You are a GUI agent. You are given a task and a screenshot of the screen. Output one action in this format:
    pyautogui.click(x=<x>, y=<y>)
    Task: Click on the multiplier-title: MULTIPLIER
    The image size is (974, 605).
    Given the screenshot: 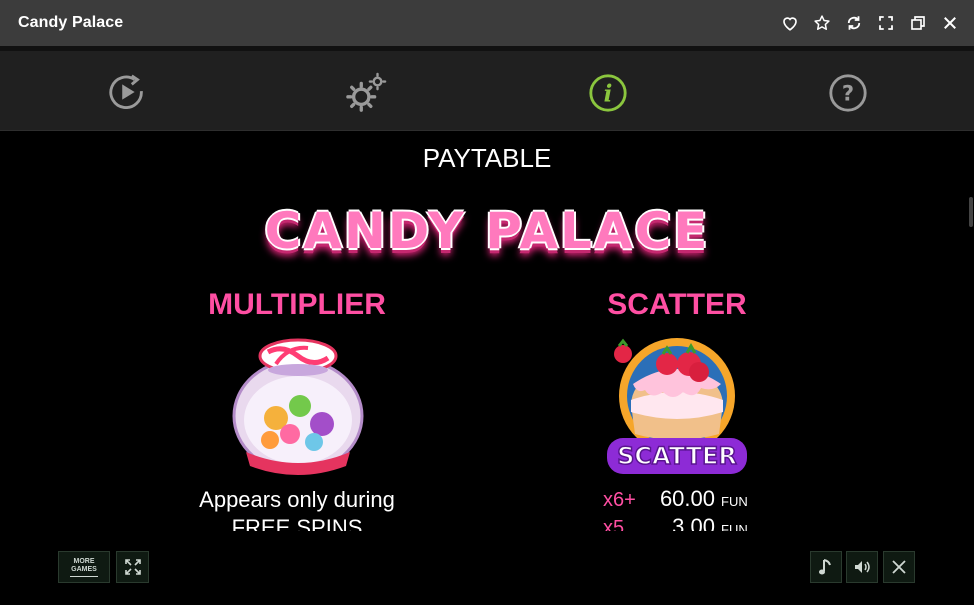 What is the action you would take?
    pyautogui.click(x=297, y=304)
    